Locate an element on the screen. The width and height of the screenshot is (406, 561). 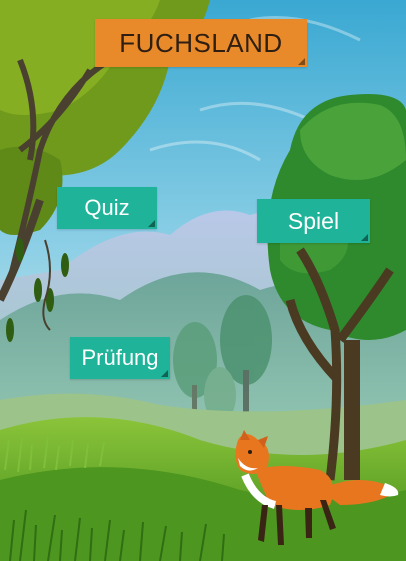
title-banner: FUCHSLAND is located at coordinates (201, 43).